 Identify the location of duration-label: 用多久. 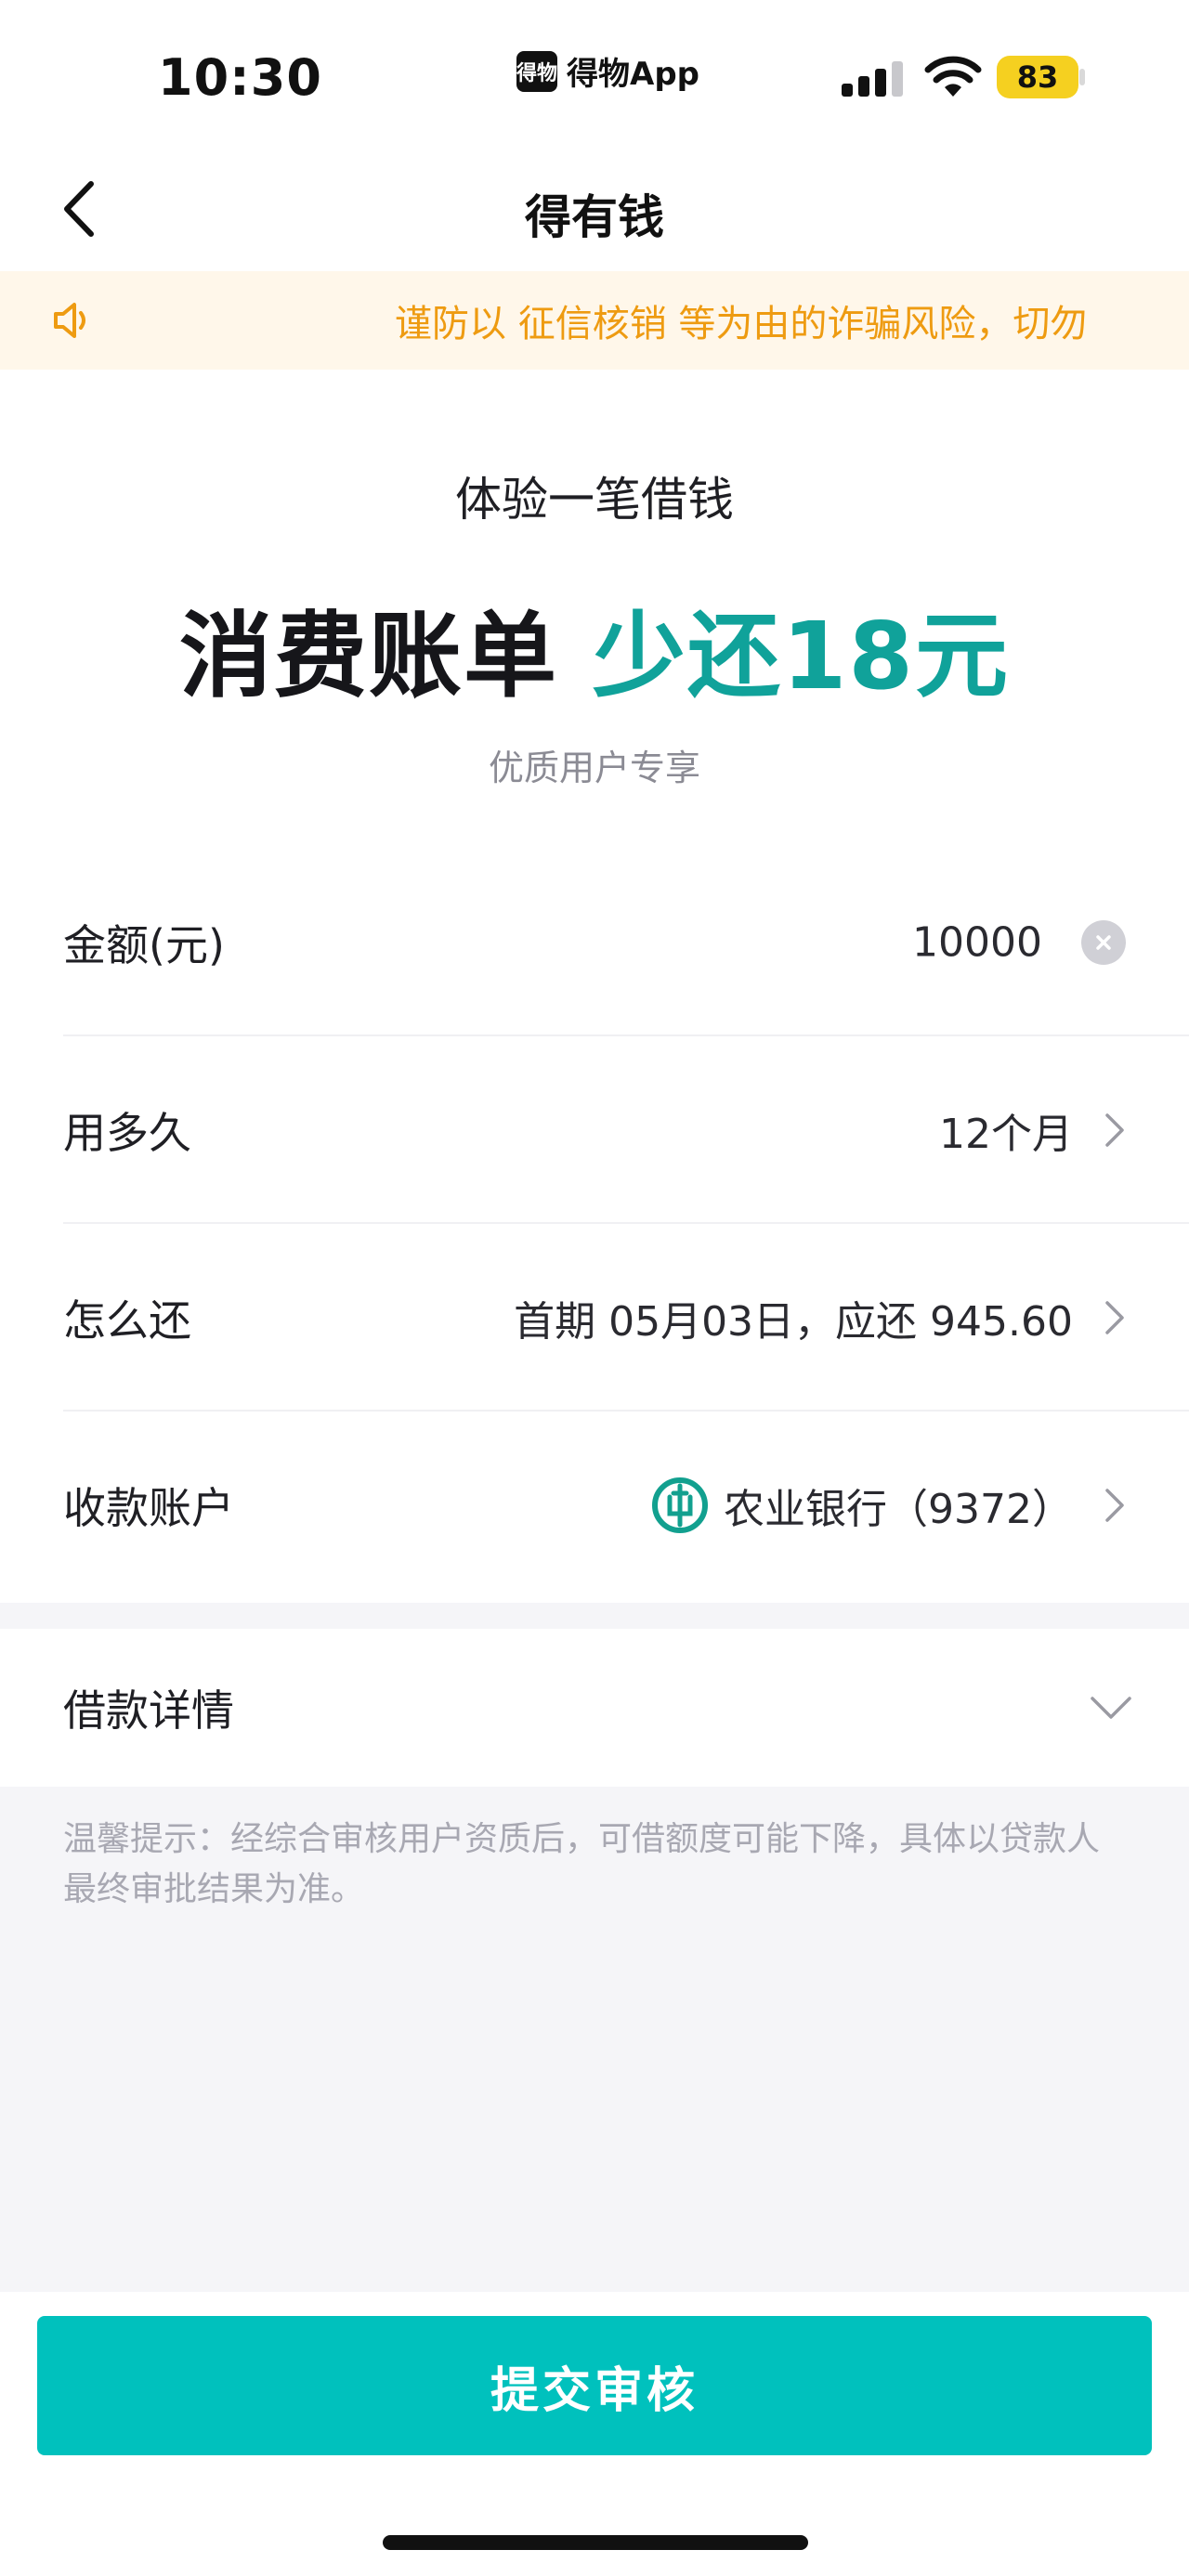
(127, 1133).